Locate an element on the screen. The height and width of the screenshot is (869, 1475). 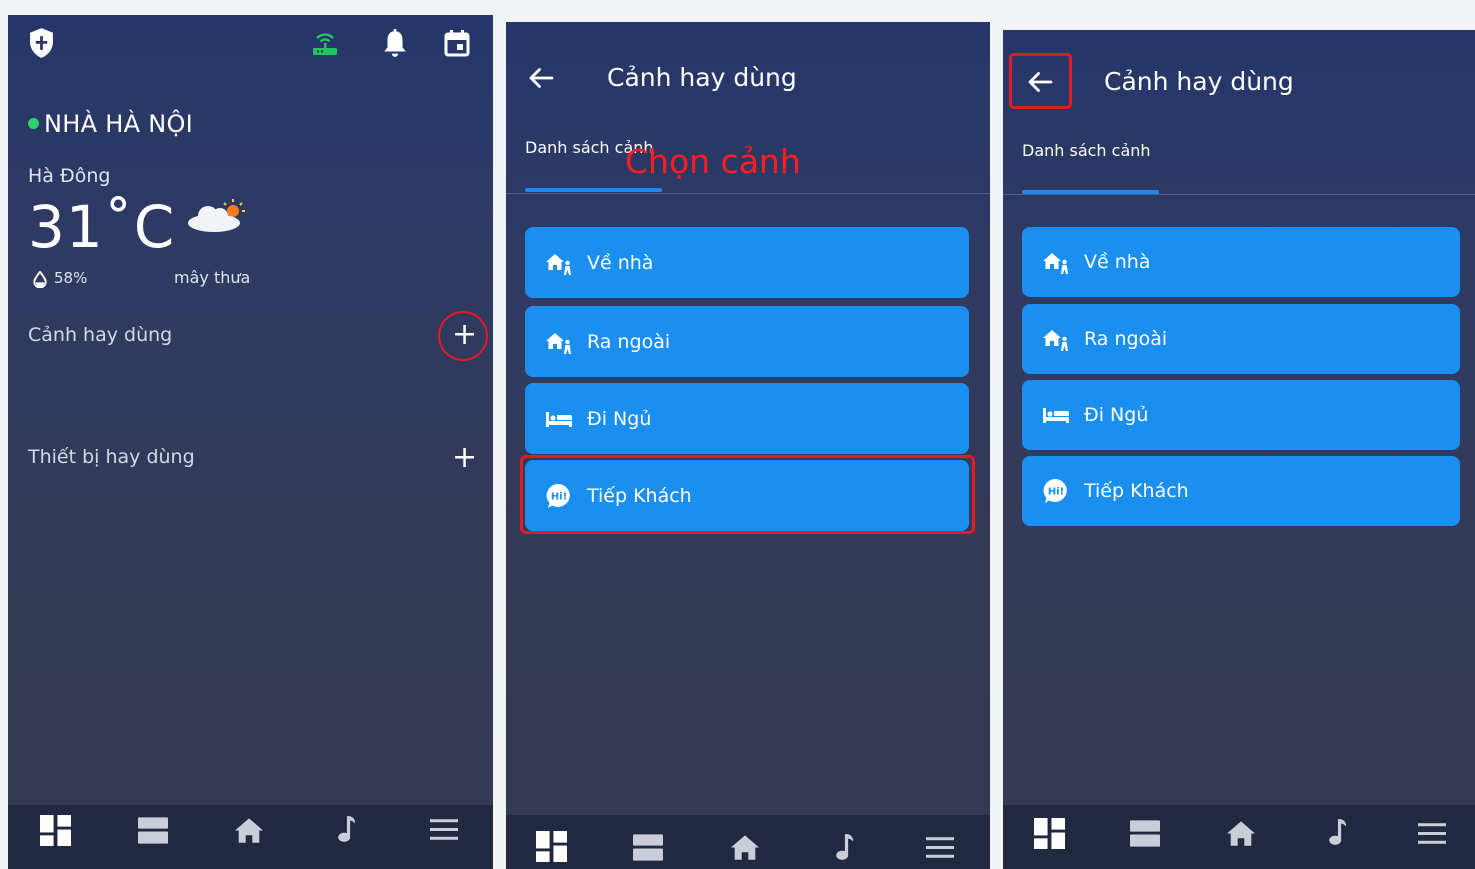
tab-active-indicator is located at coordinates (593, 190).